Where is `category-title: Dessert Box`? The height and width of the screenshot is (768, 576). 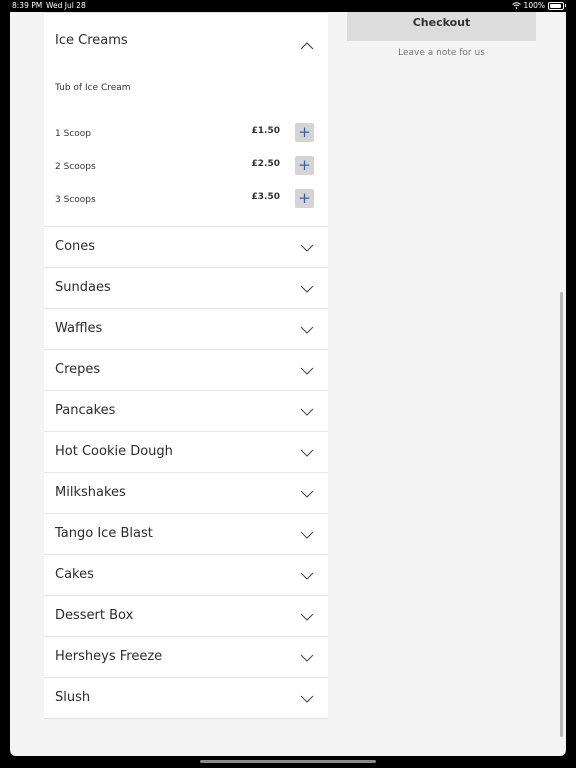
category-title: Dessert Box is located at coordinates (94, 615).